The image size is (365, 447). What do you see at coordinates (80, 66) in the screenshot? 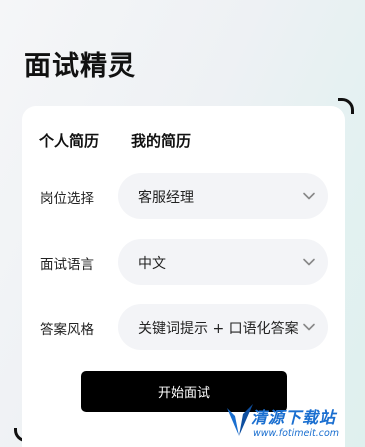
I see `page-title: 面试精灵` at bounding box center [80, 66].